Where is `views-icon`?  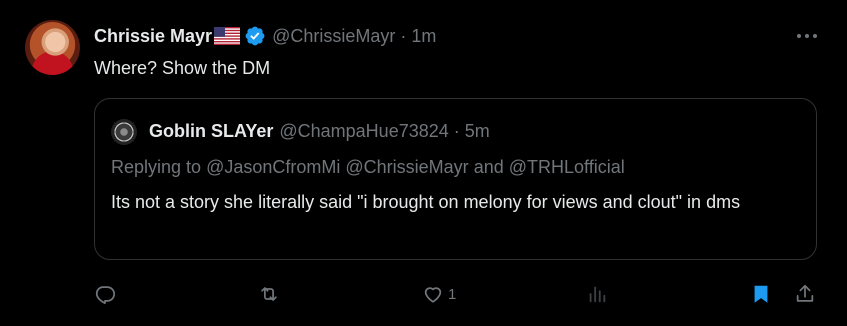
views-icon is located at coordinates (597, 294).